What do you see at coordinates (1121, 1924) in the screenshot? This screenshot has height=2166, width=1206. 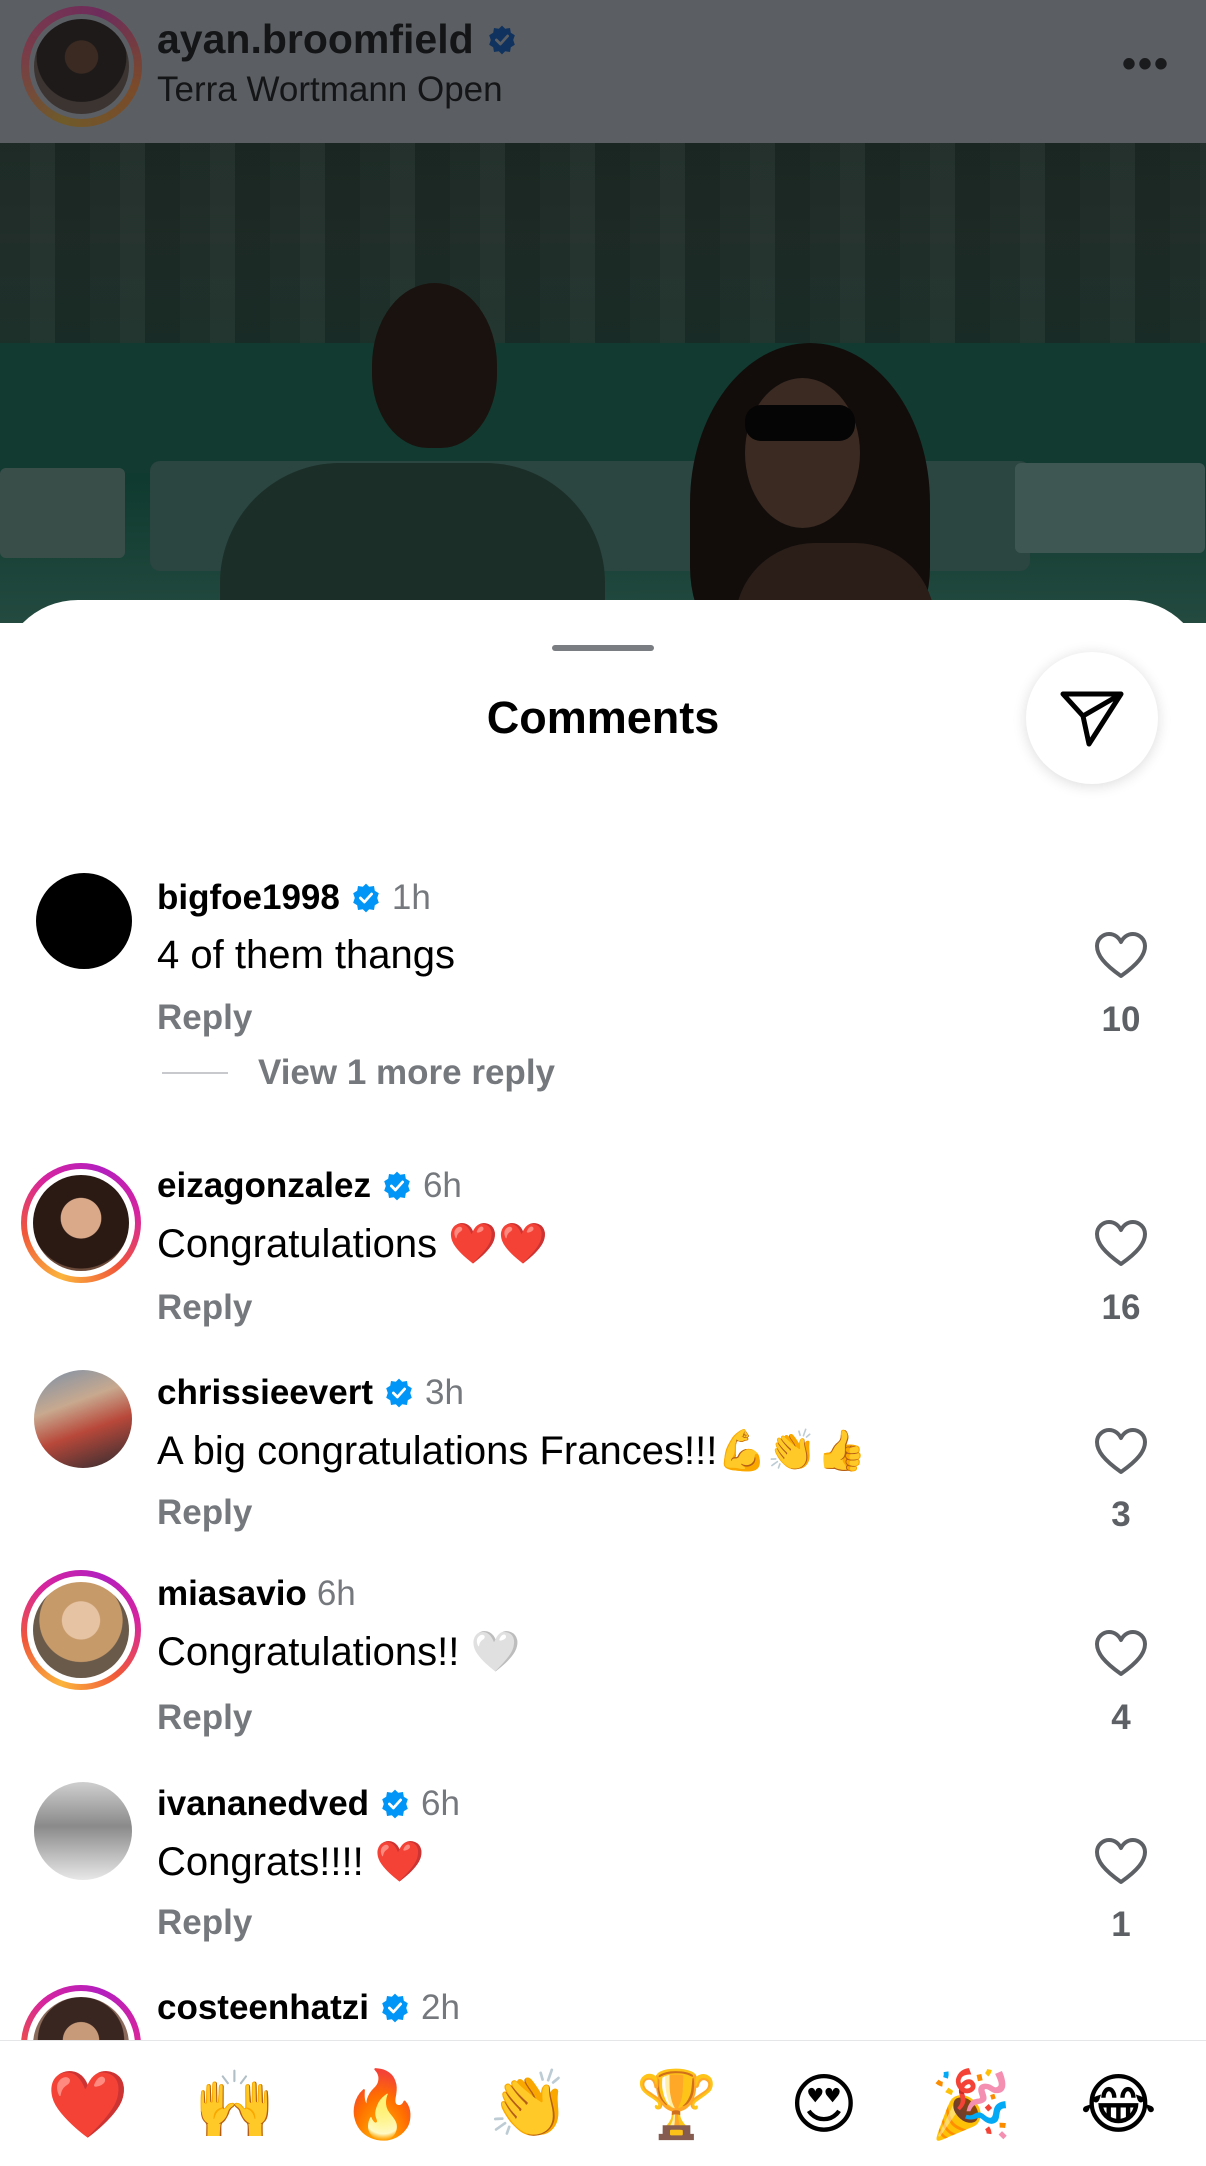 I see `like-count: 1` at bounding box center [1121, 1924].